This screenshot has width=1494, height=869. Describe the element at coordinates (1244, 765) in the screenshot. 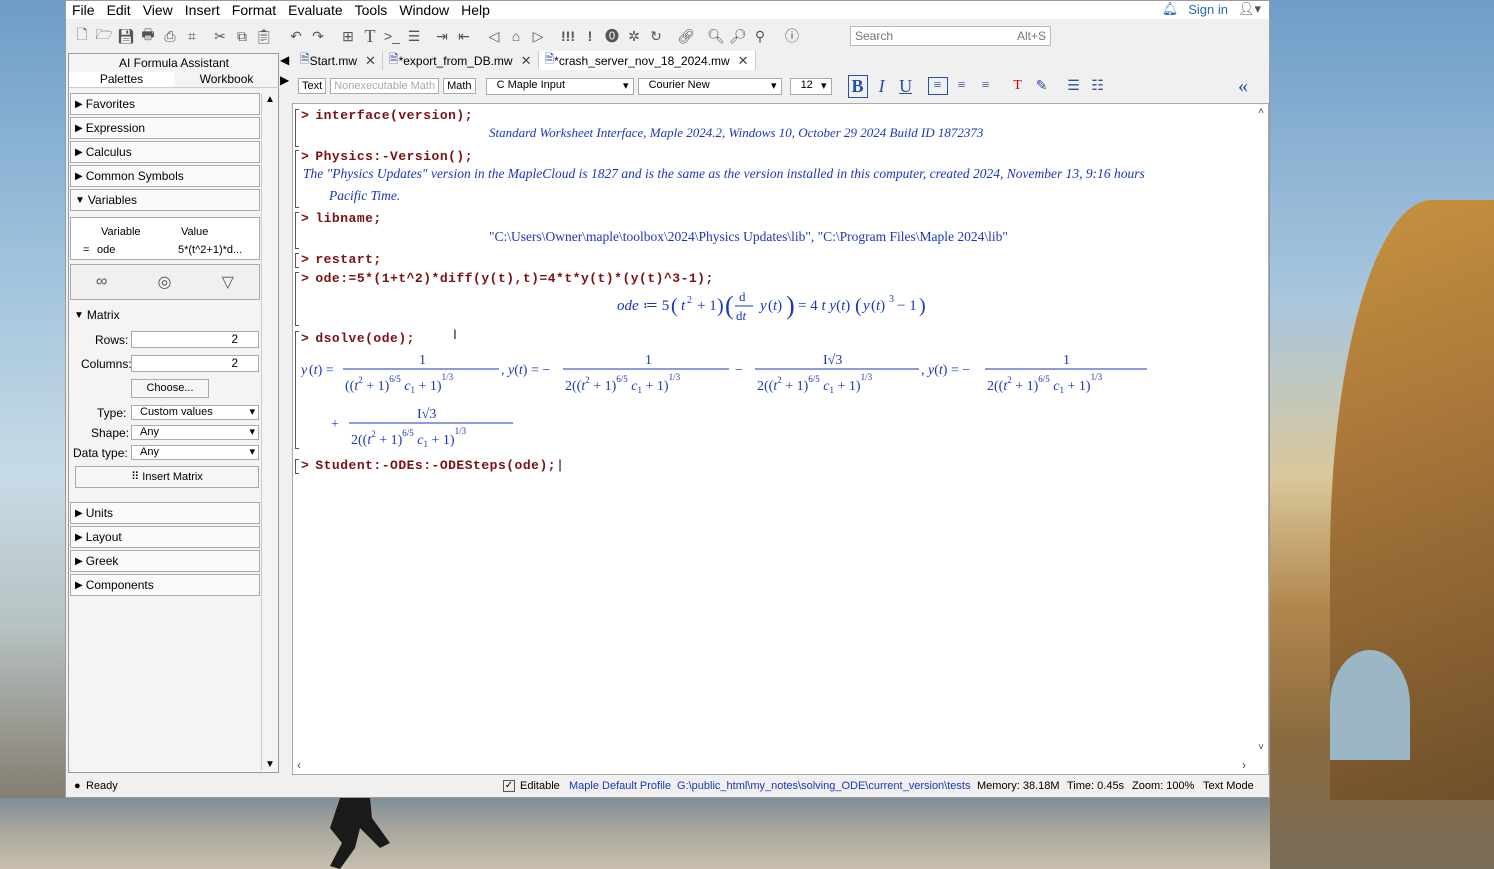

I see `scroll-right-icon: ›` at that location.